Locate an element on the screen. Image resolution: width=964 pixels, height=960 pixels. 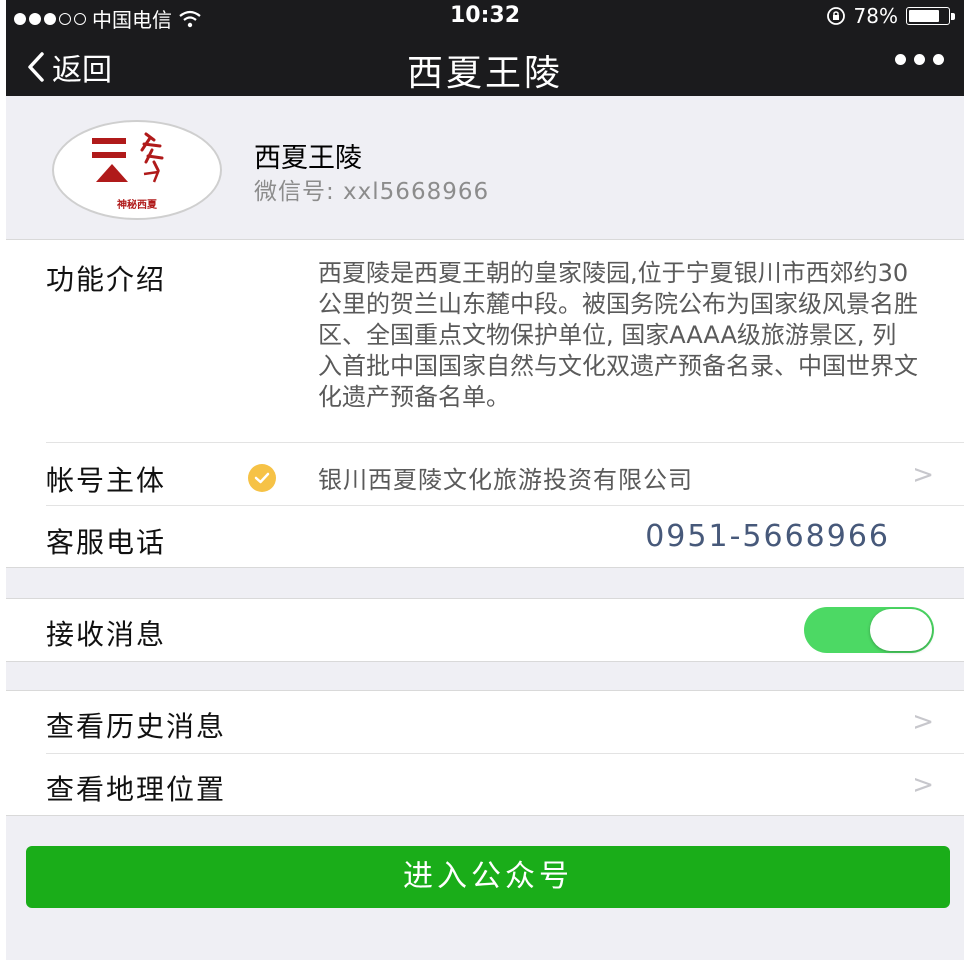
receive-row: 接收消息 is located at coordinates (485, 630).